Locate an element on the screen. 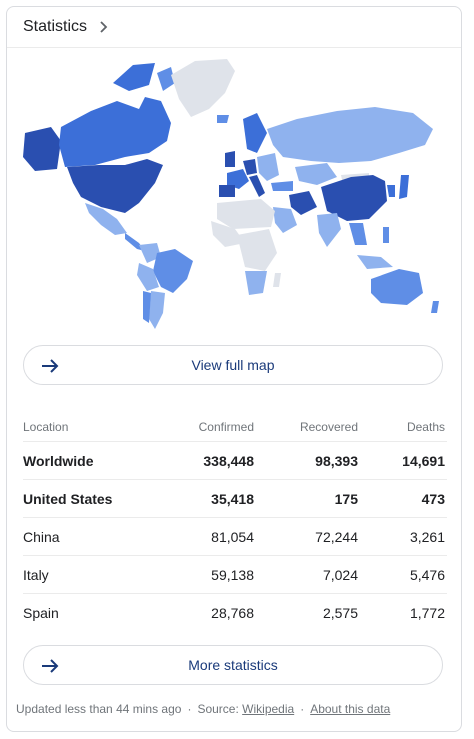  card-title: Statistics is located at coordinates (55, 27).